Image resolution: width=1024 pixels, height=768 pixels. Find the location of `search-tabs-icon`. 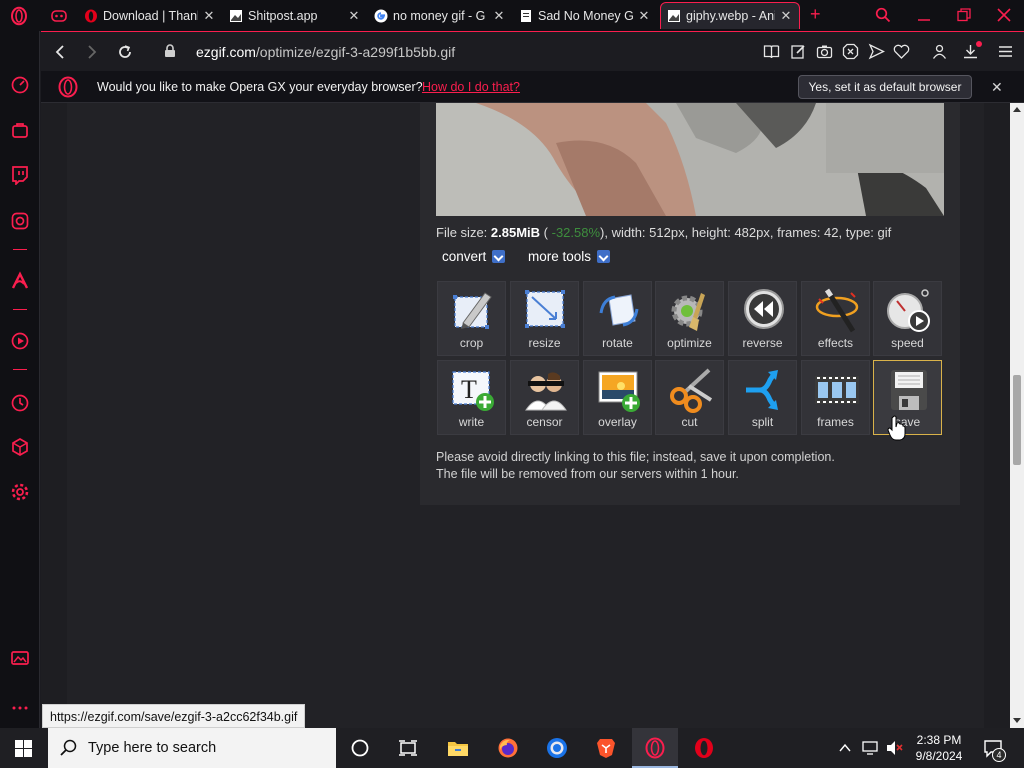

search-tabs-icon is located at coordinates (883, 15).